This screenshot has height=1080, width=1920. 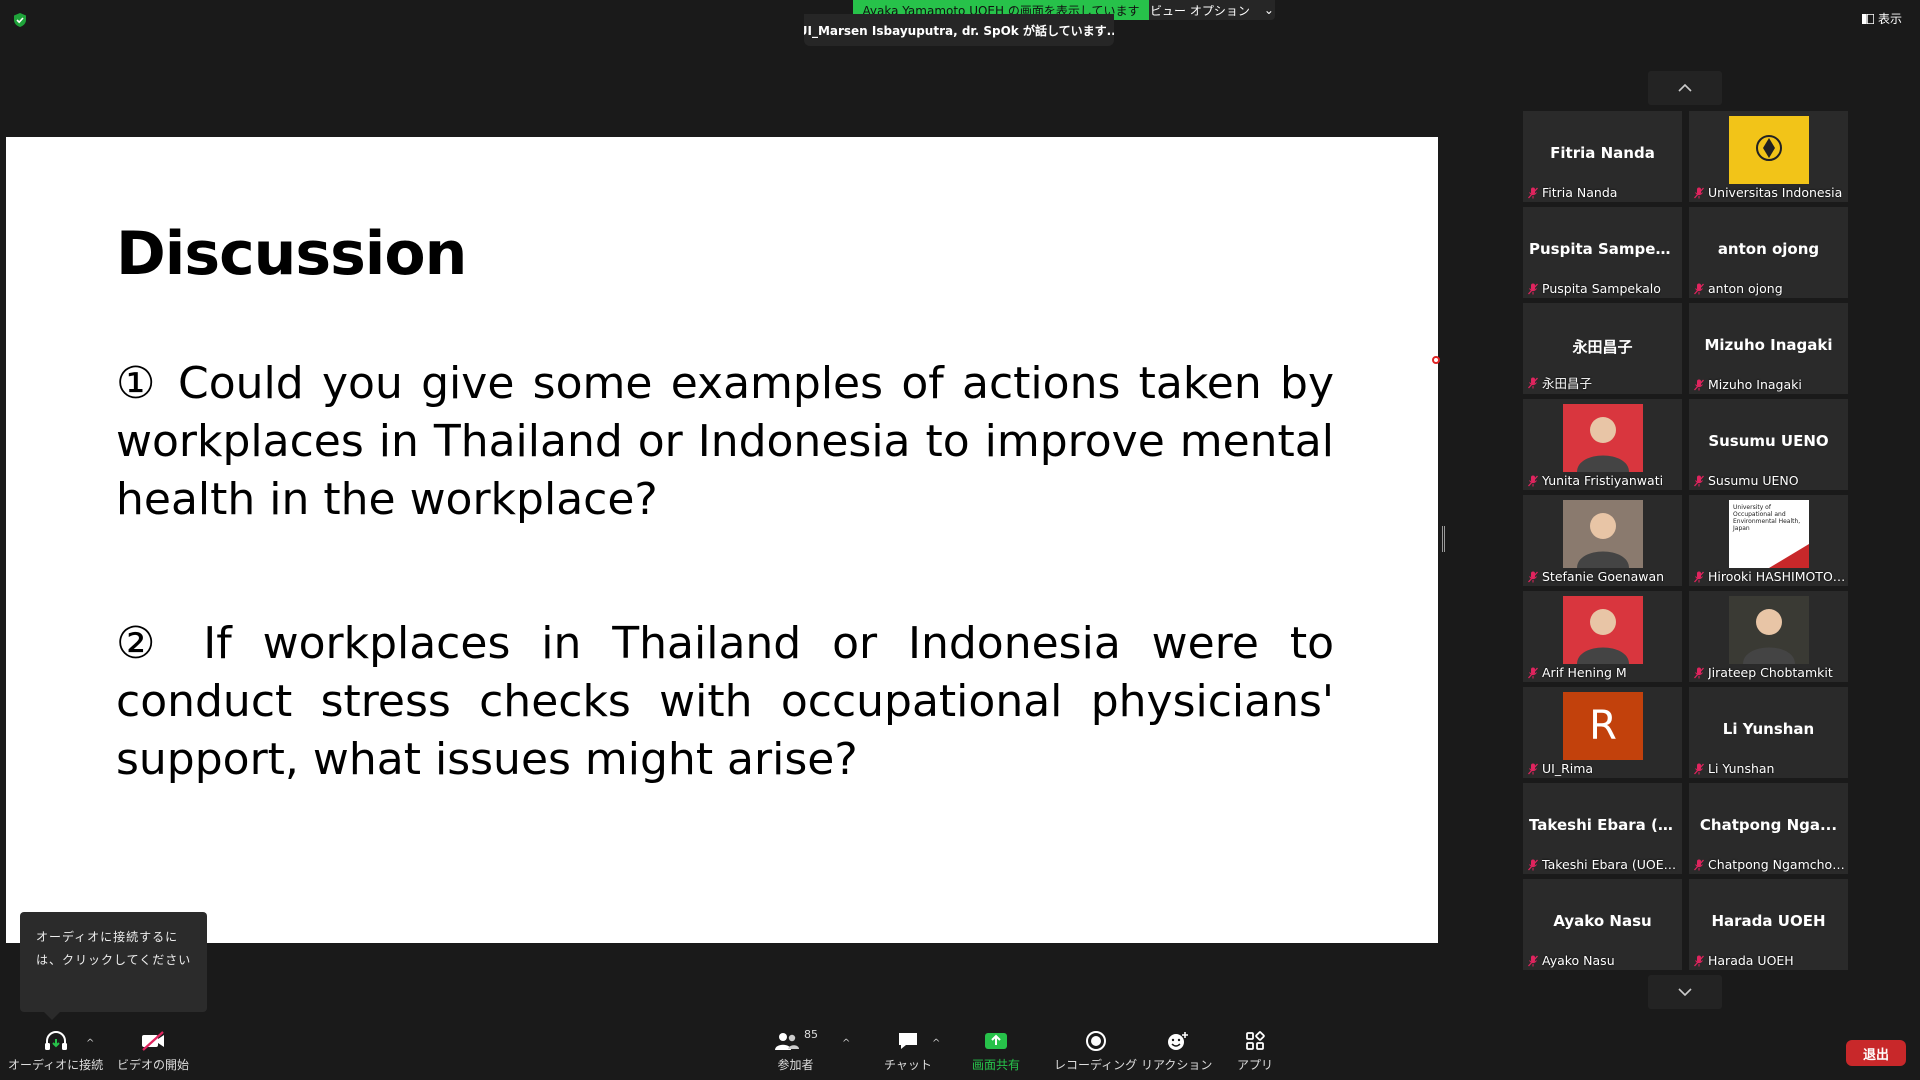 I want to click on participant-tile: 永田昌子 永田昌子, so click(x=1602, y=348).